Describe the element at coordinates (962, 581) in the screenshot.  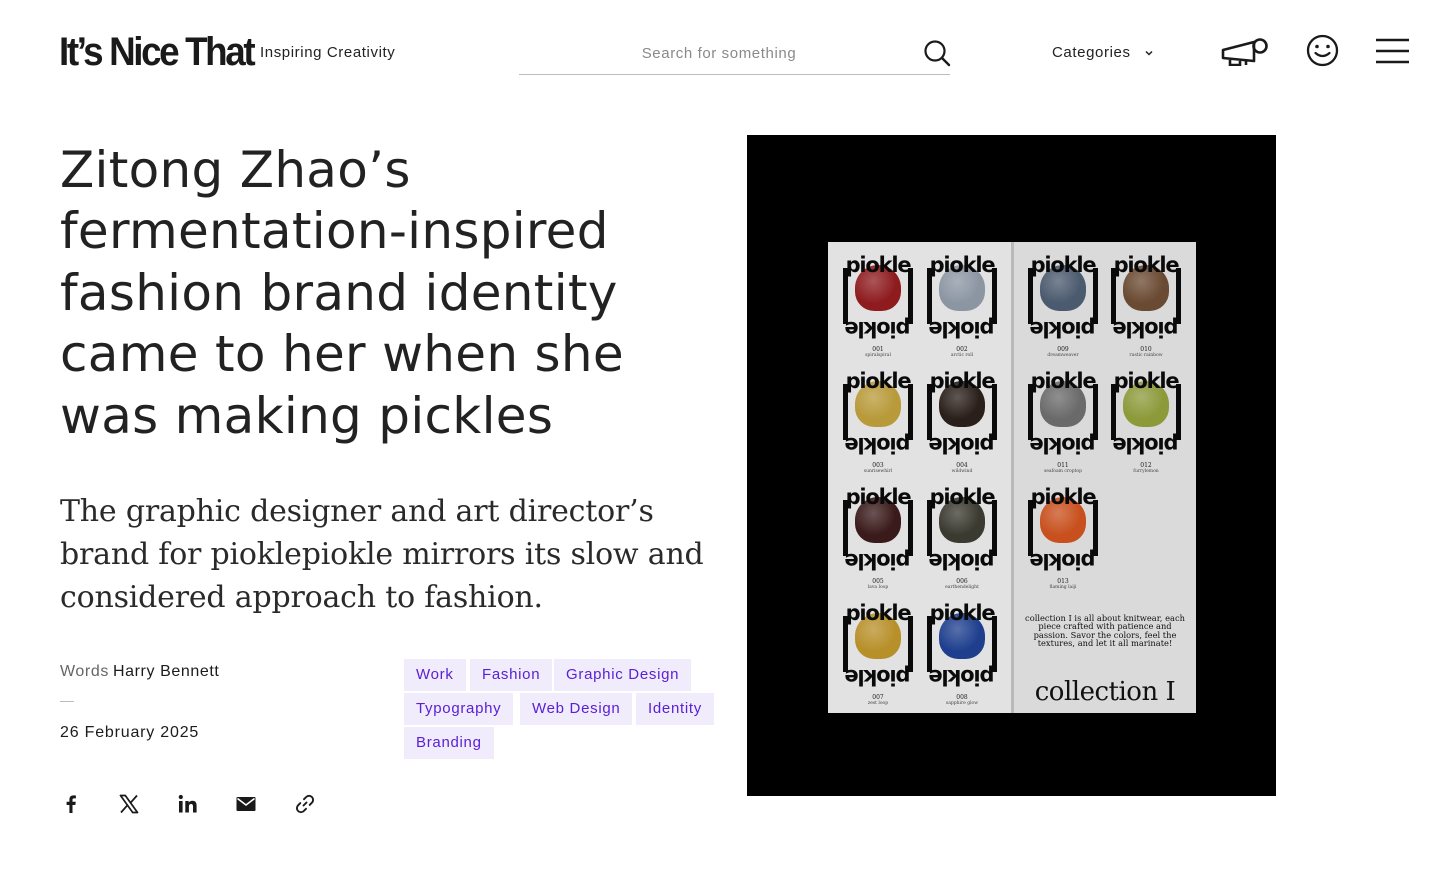
I see `item-number: 006` at that location.